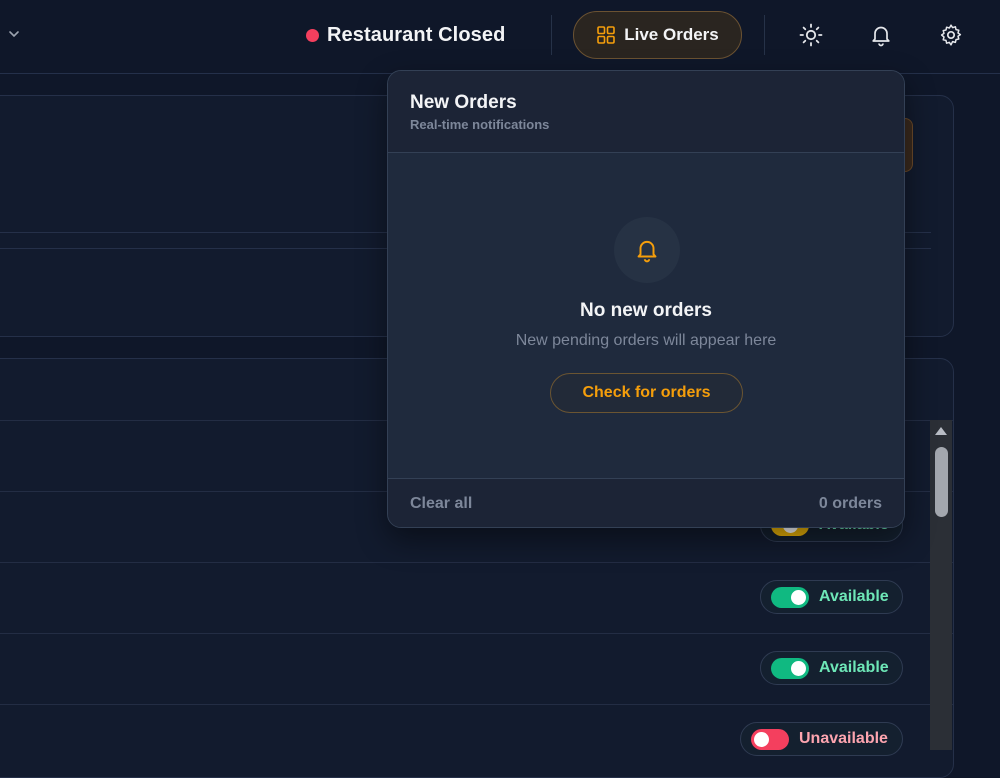  I want to click on sun-icon, so click(811, 35).